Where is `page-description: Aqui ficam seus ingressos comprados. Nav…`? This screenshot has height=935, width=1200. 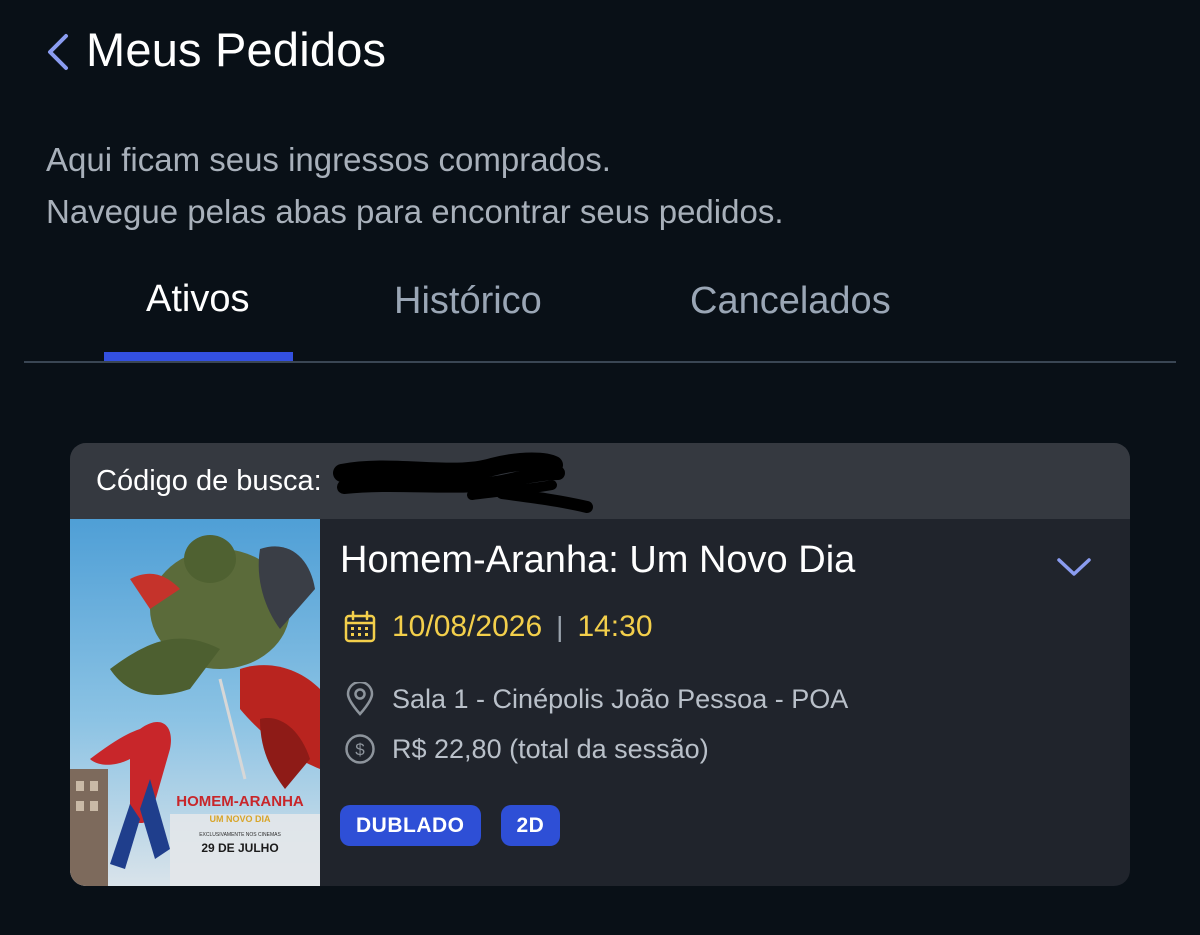
page-description: Aqui ficam seus ingressos comprados. Nav… is located at coordinates (415, 186).